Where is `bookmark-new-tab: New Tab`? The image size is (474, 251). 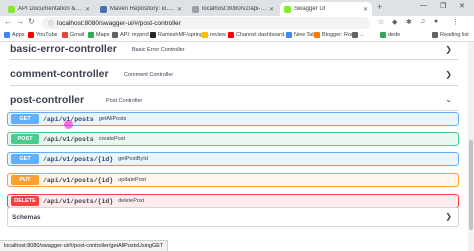 bookmark-new-tab: New Tab is located at coordinates (300, 35).